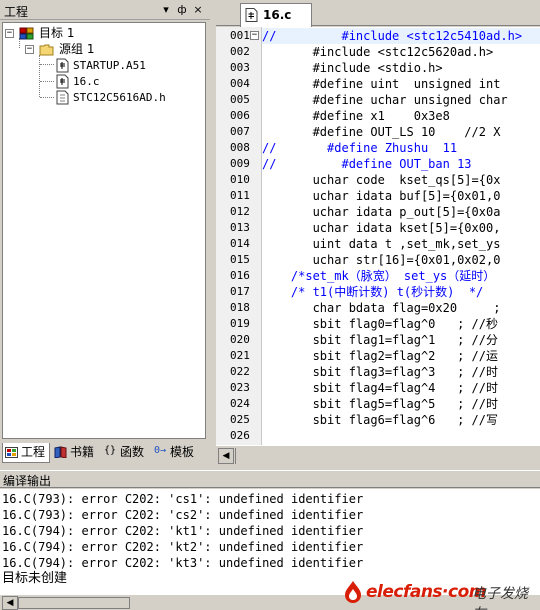 This screenshot has width=540, height=610. Describe the element at coordinates (166, 9) in the screenshot. I see `panel-menu-icon: ▾` at that location.